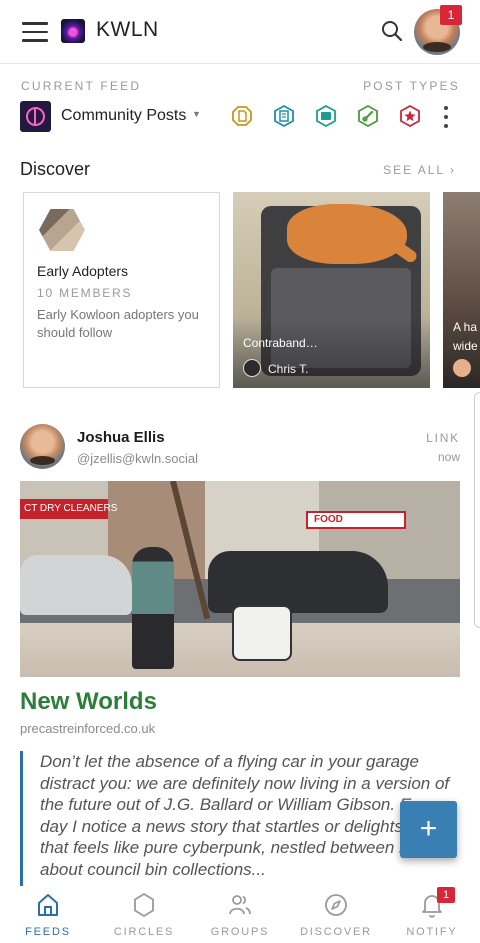  Describe the element at coordinates (336, 932) in the screenshot. I see `nav-label: DISCOVER` at that location.